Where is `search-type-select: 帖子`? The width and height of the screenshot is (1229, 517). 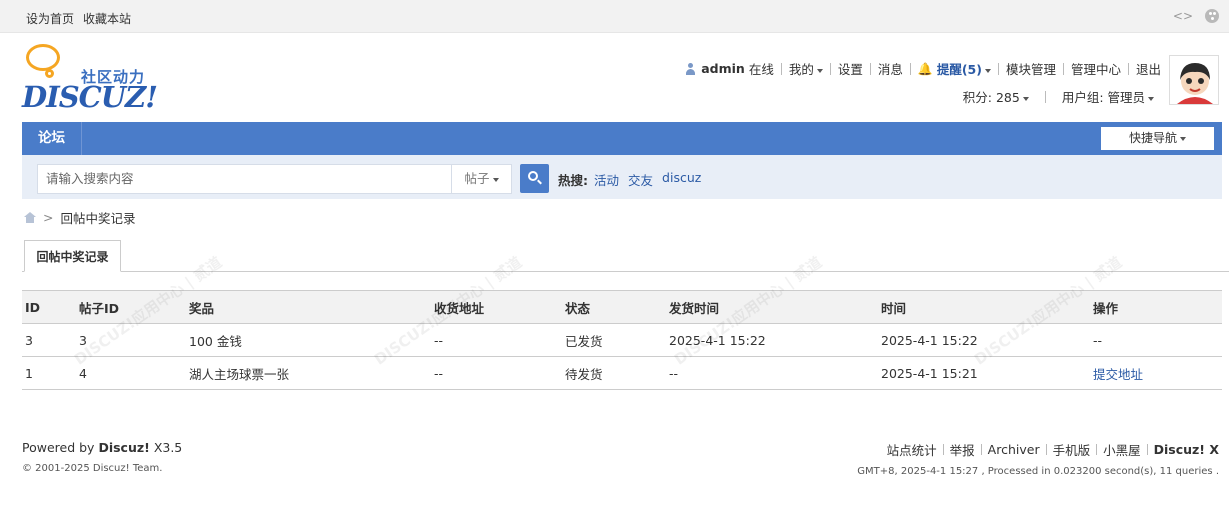
search-type-select: 帖子 is located at coordinates (481, 179).